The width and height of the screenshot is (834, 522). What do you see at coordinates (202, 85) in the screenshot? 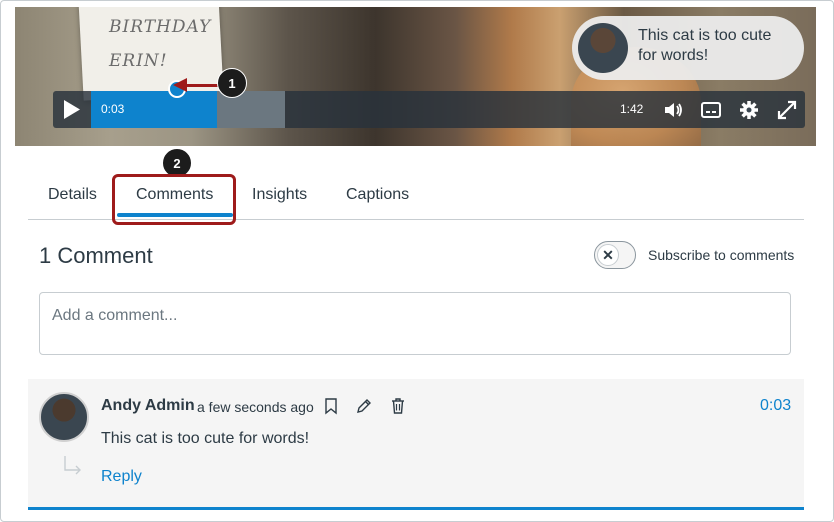
I see `callout-arrow-line` at bounding box center [202, 85].